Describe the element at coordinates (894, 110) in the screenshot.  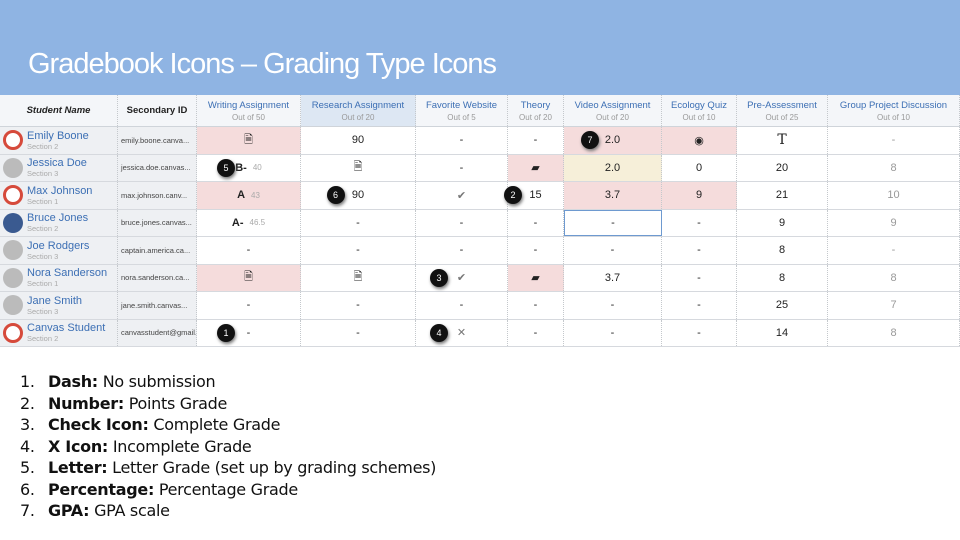
I see `column-header: Group Project Discussion Out of 10` at that location.